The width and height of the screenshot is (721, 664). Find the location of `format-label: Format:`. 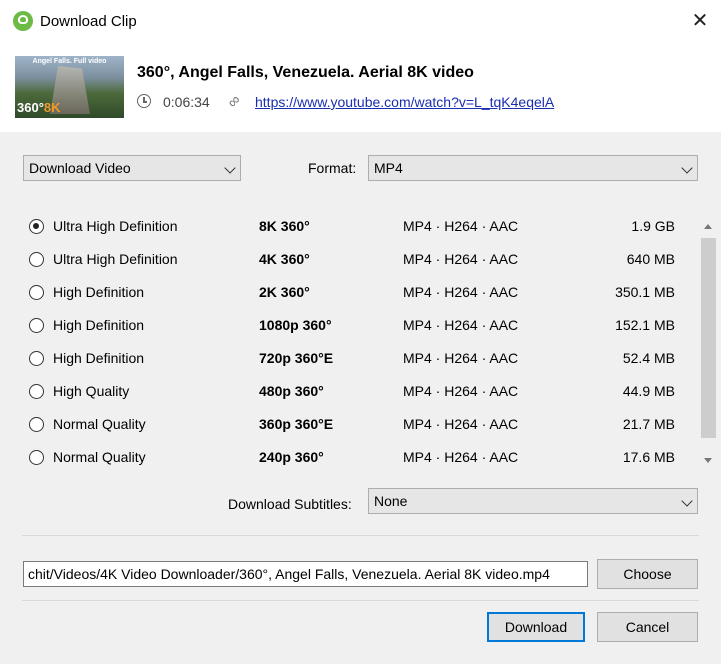

format-label: Format: is located at coordinates (332, 168).